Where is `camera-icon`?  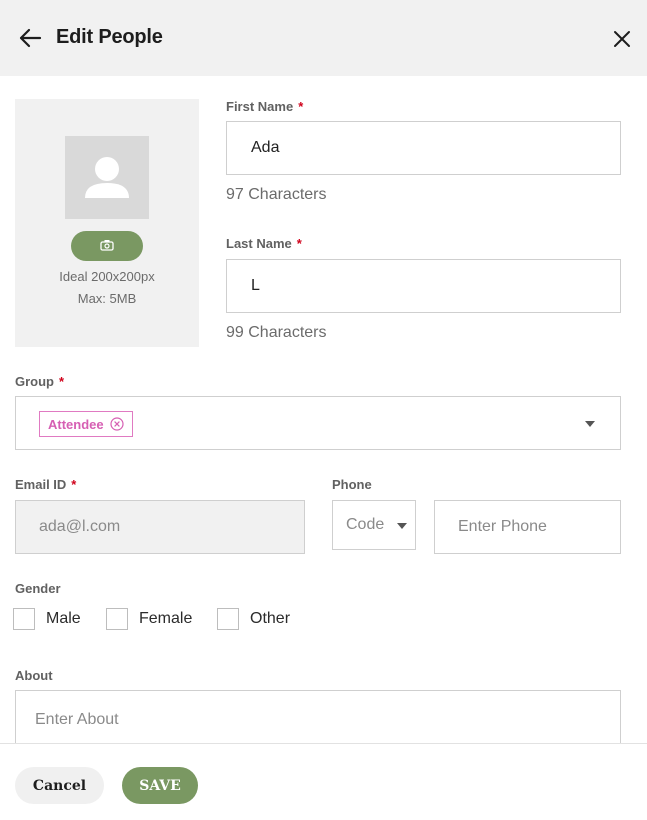
camera-icon is located at coordinates (107, 245).